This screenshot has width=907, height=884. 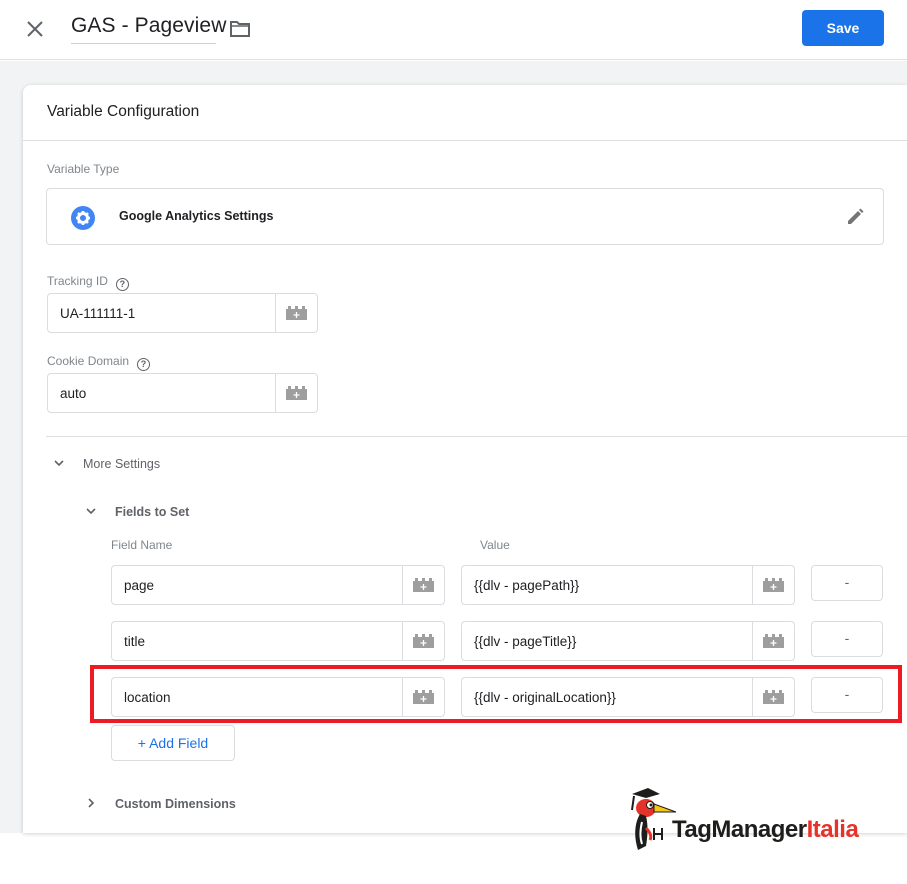 I want to click on variable-type-name: Google Analytics Settings, so click(x=196, y=216).